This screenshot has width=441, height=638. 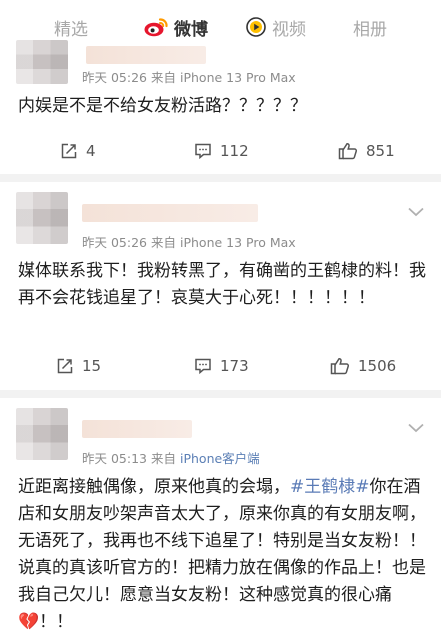 I want to click on video-play-icon, so click(x=256, y=27).